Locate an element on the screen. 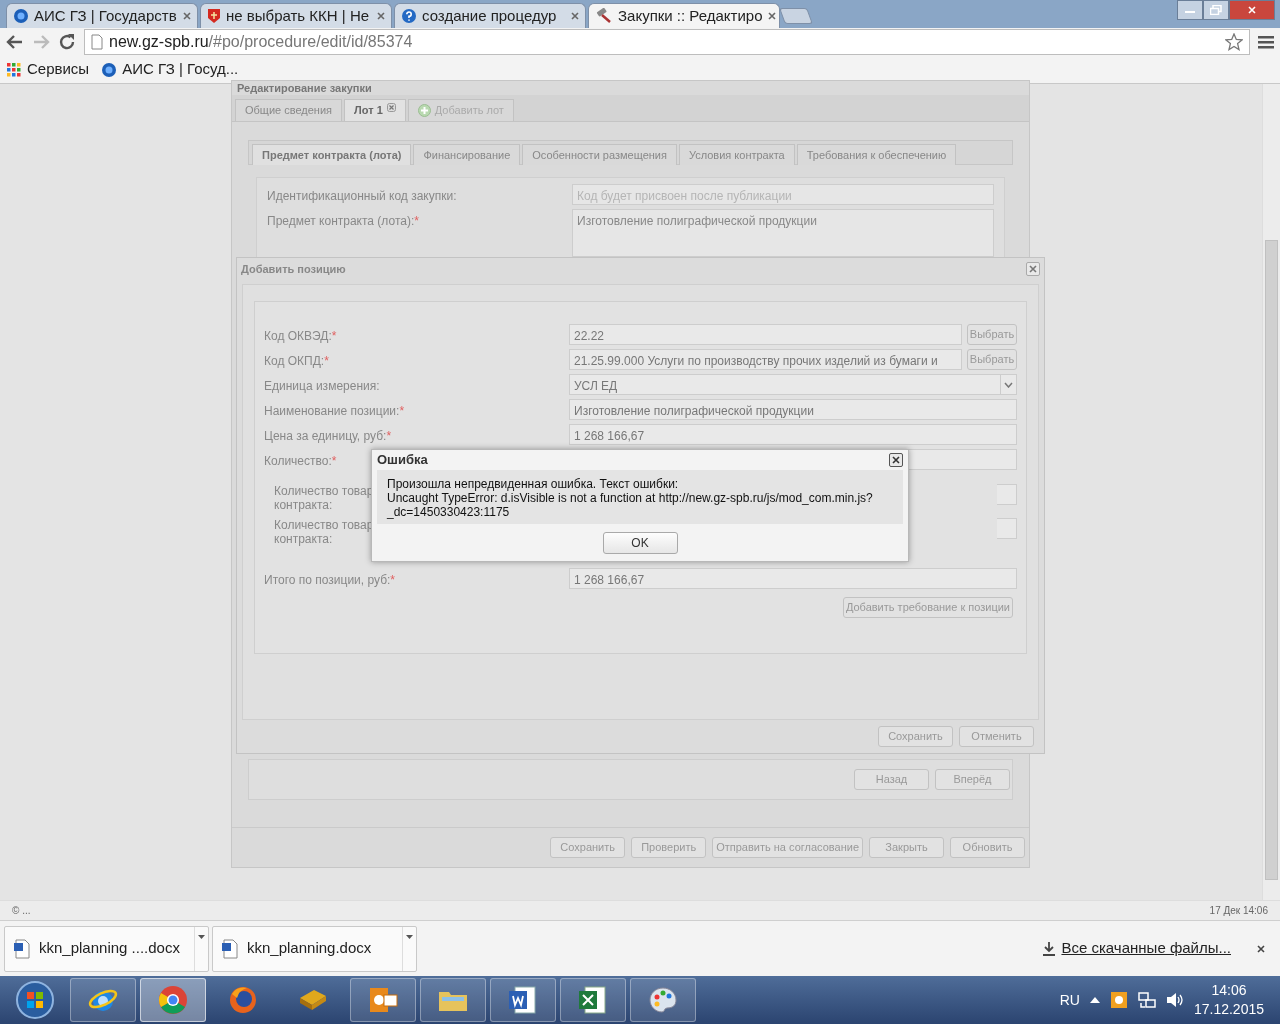  footer-button: Обновить is located at coordinates (987, 847).